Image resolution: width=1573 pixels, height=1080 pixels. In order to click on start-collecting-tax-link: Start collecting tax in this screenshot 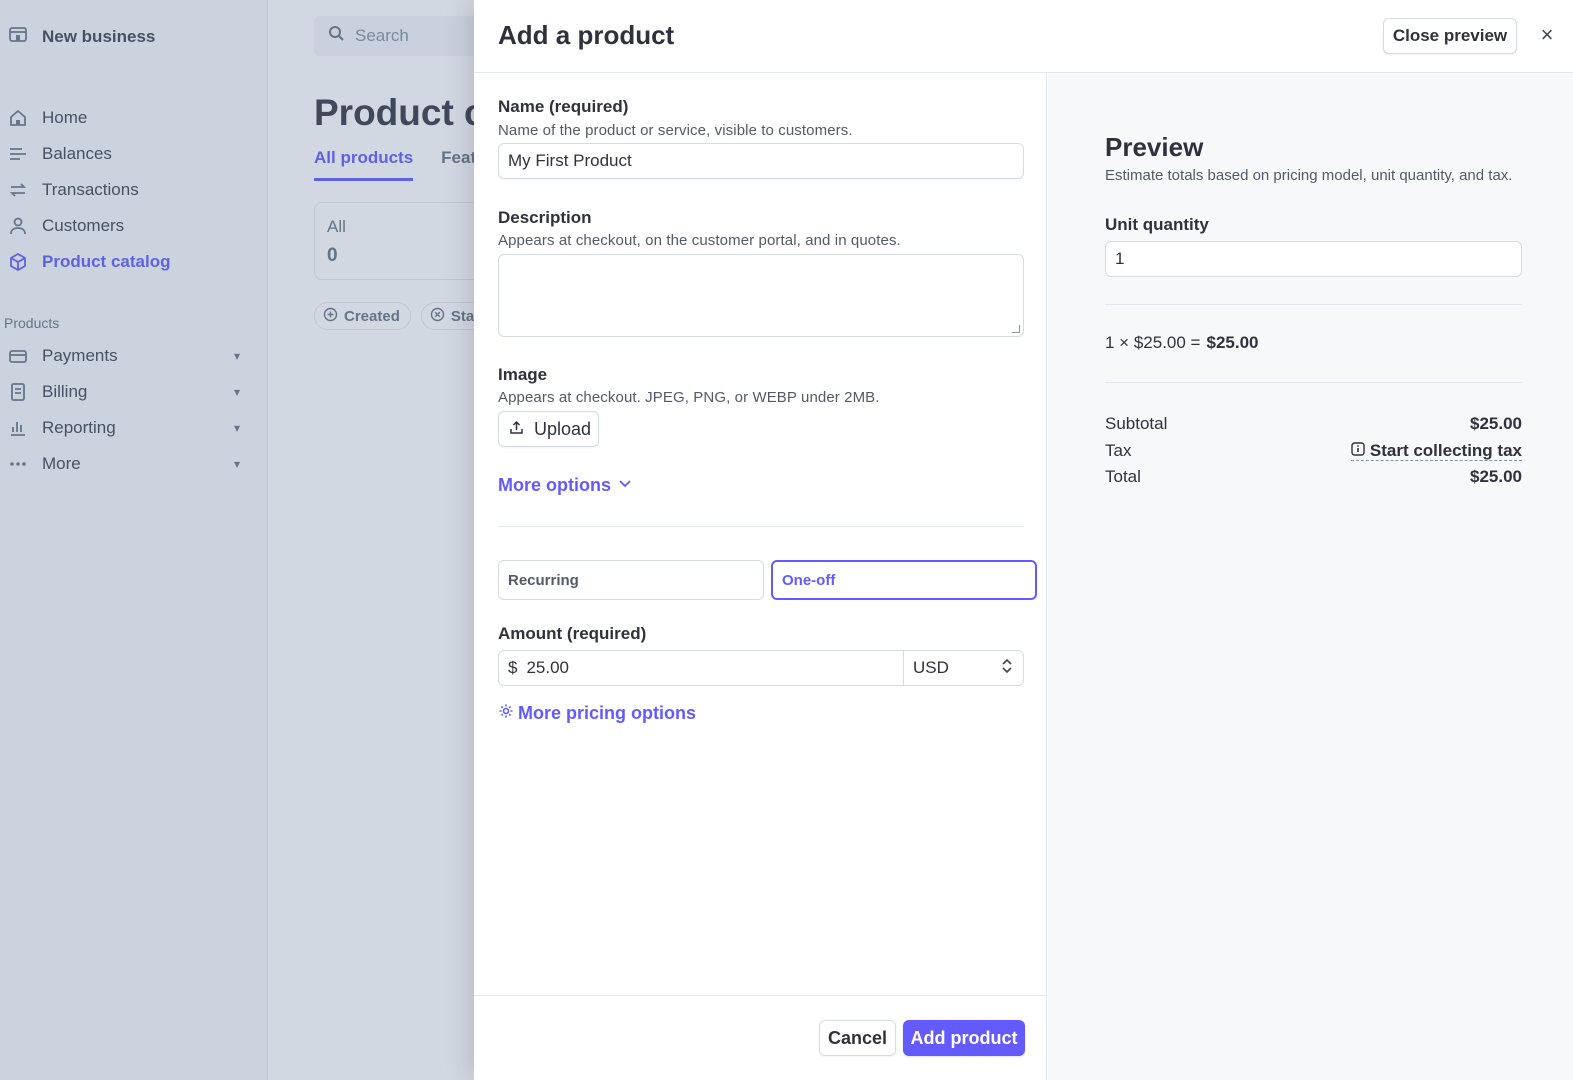, I will do `click(1436, 450)`.